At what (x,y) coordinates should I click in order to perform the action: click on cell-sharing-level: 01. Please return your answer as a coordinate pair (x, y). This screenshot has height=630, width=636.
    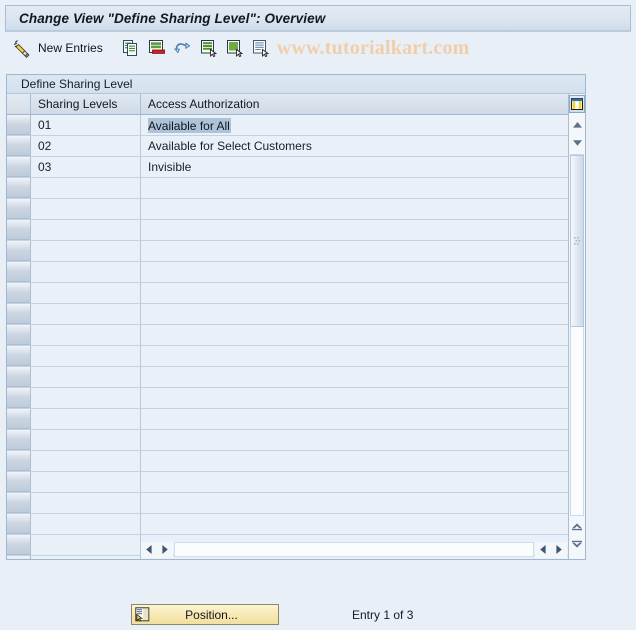
    Looking at the image, I should click on (86, 125).